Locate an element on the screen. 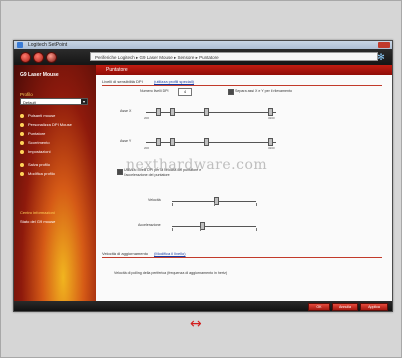 Image resolution: width=402 pixels, height=358 pixels. info-center-title: Centro informazioni is located at coordinates (37, 212).